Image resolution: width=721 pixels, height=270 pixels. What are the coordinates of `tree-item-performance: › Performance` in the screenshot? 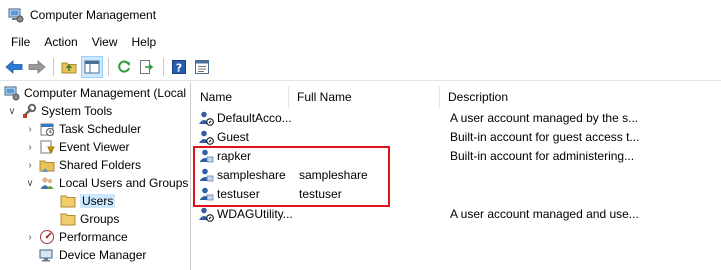 It's located at (76, 237).